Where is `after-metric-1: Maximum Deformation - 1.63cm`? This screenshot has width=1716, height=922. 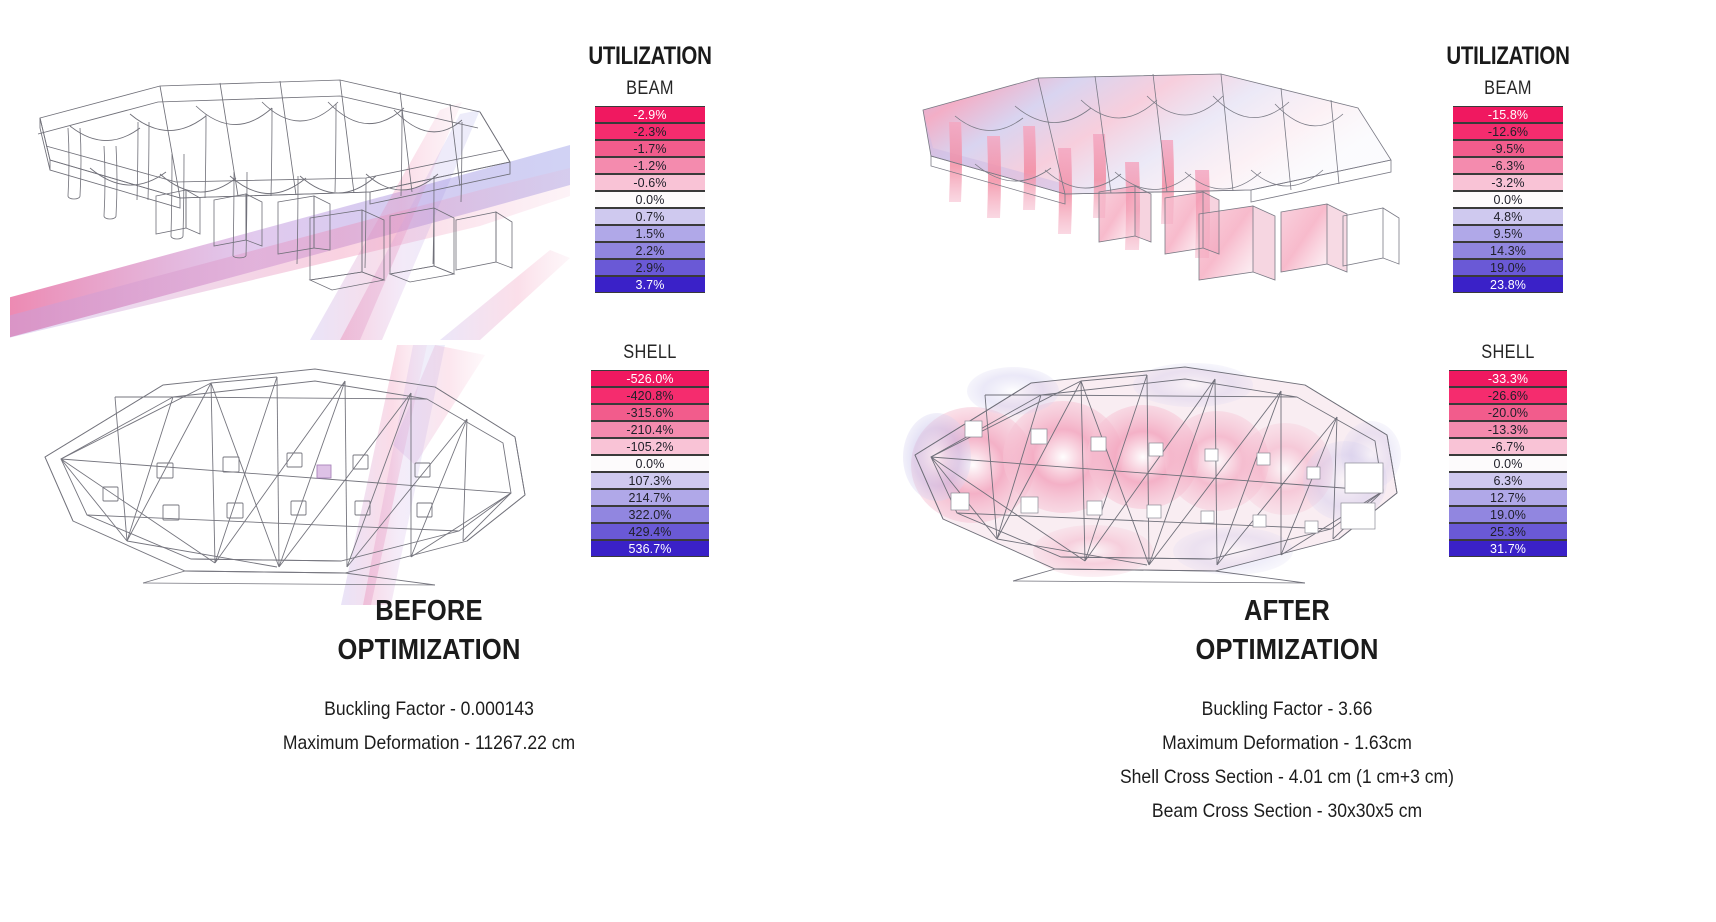 after-metric-1: Maximum Deformation - 1.63cm is located at coordinates (1287, 743).